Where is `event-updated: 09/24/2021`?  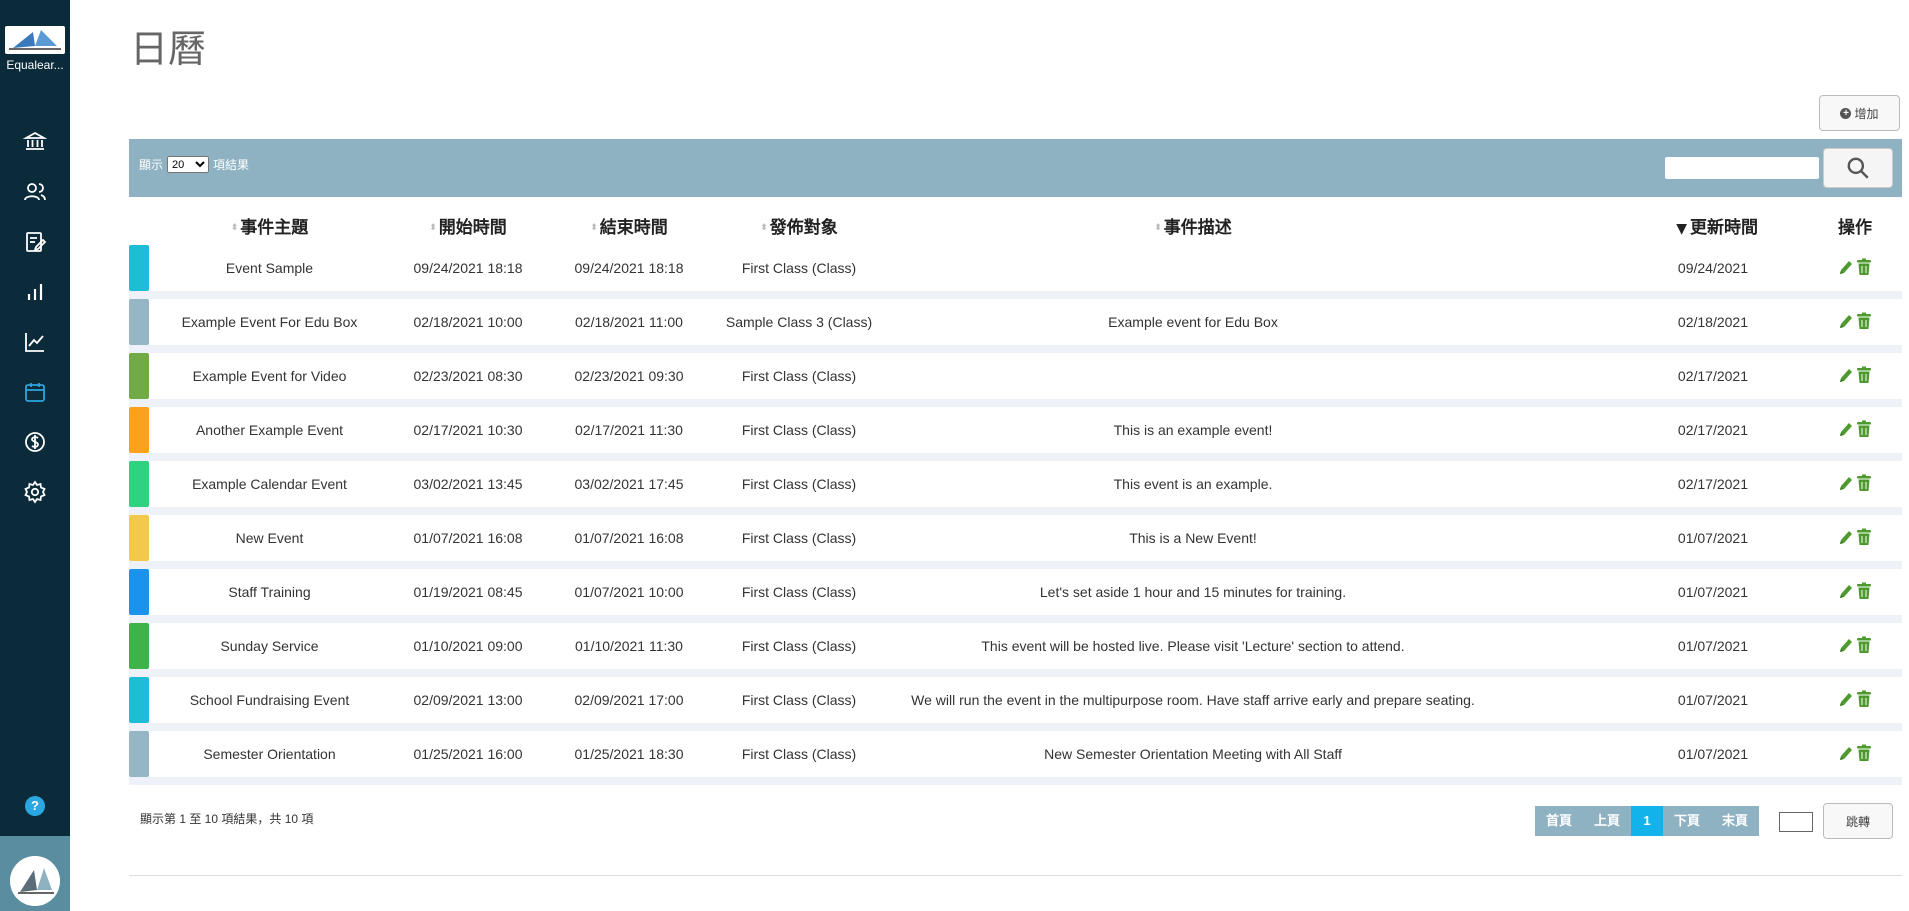 event-updated: 09/24/2021 is located at coordinates (1654, 272).